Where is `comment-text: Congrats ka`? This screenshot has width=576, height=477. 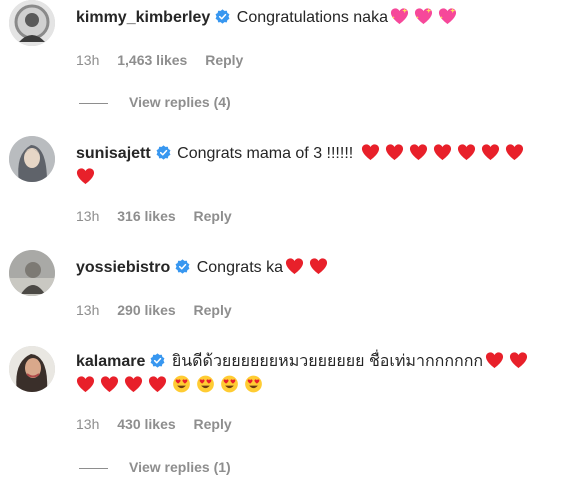
comment-text: Congrats ka is located at coordinates (239, 267).